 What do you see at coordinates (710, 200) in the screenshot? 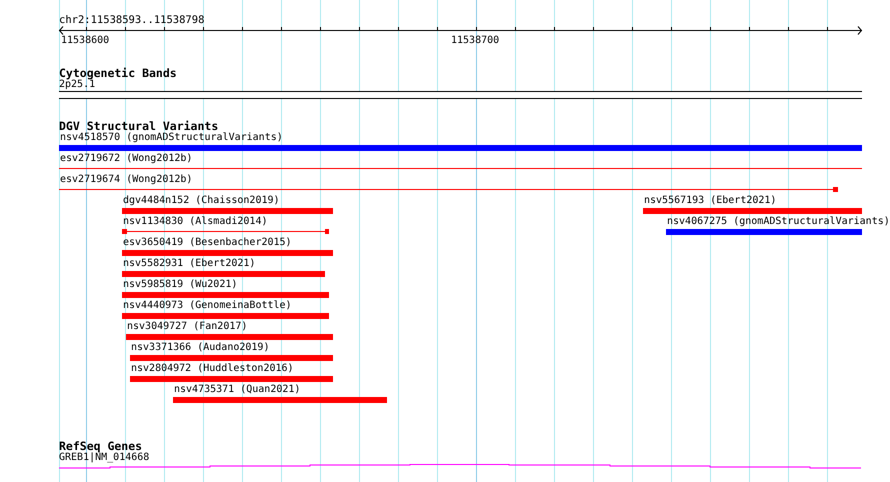
I see `feature-label: nsv5567193 (Ebert2021)` at bounding box center [710, 200].